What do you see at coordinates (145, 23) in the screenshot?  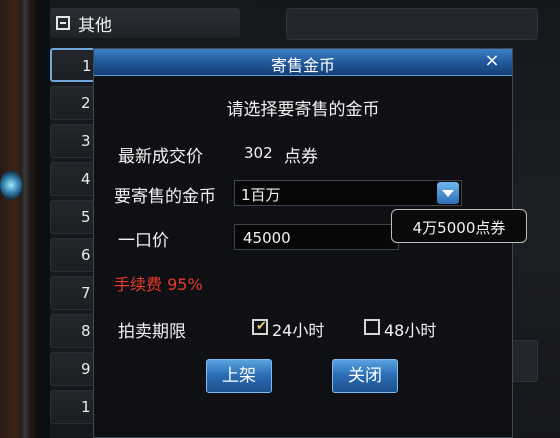 I see `category-header: 其他` at bounding box center [145, 23].